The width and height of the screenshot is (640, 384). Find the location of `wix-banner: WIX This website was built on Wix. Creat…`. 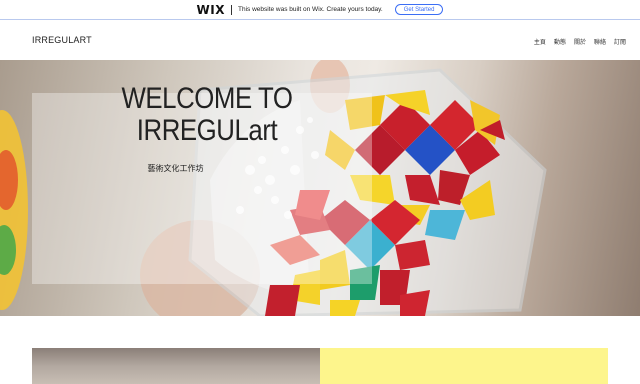

wix-banner: WIX This website was built on Wix. Creat… is located at coordinates (320, 10).